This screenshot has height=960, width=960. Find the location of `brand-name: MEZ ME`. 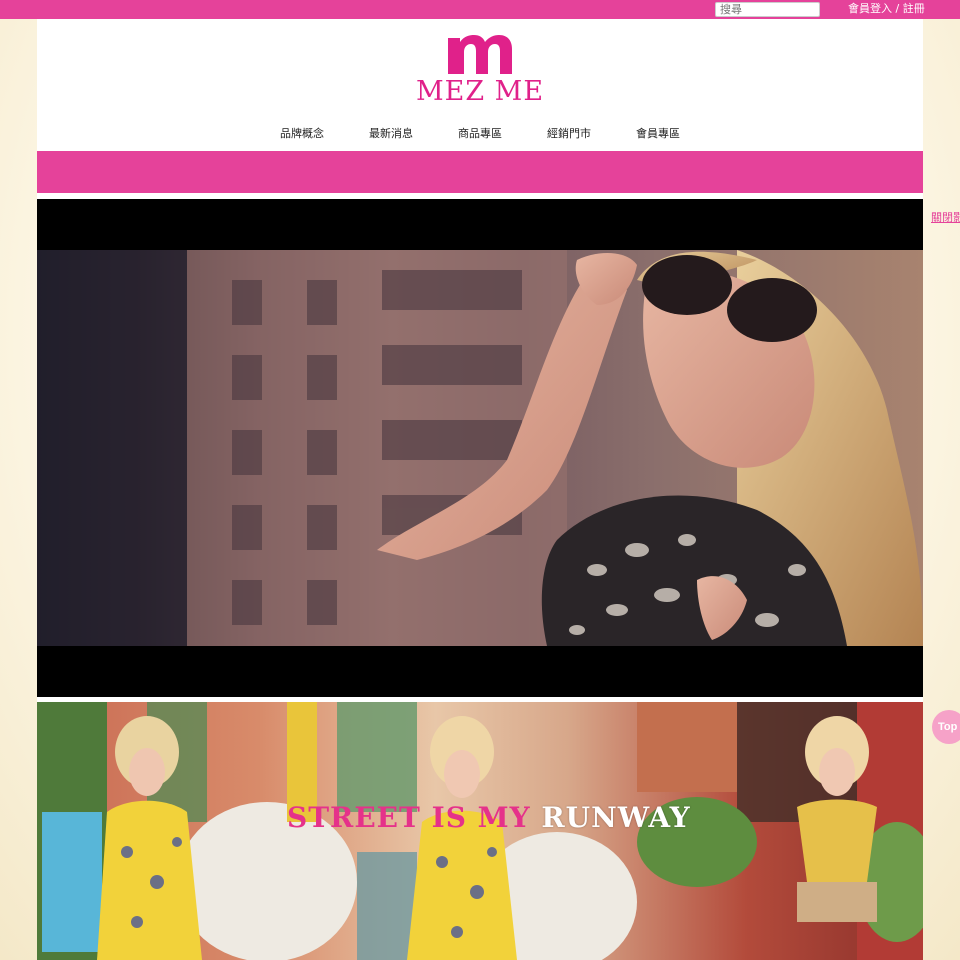

brand-name: MEZ ME is located at coordinates (480, 92).